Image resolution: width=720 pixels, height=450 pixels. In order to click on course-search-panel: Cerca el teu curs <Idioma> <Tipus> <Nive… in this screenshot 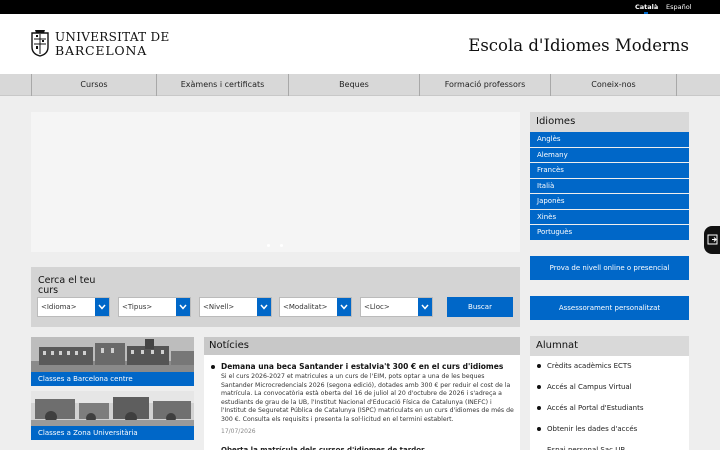, I will do `click(275, 297)`.